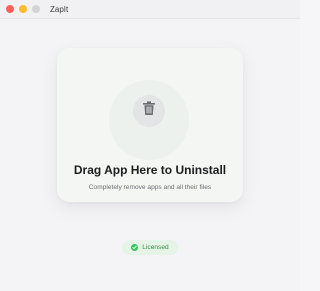 The image size is (320, 291). Describe the element at coordinates (59, 9) in the screenshot. I see `window-title: ZapIt` at that location.